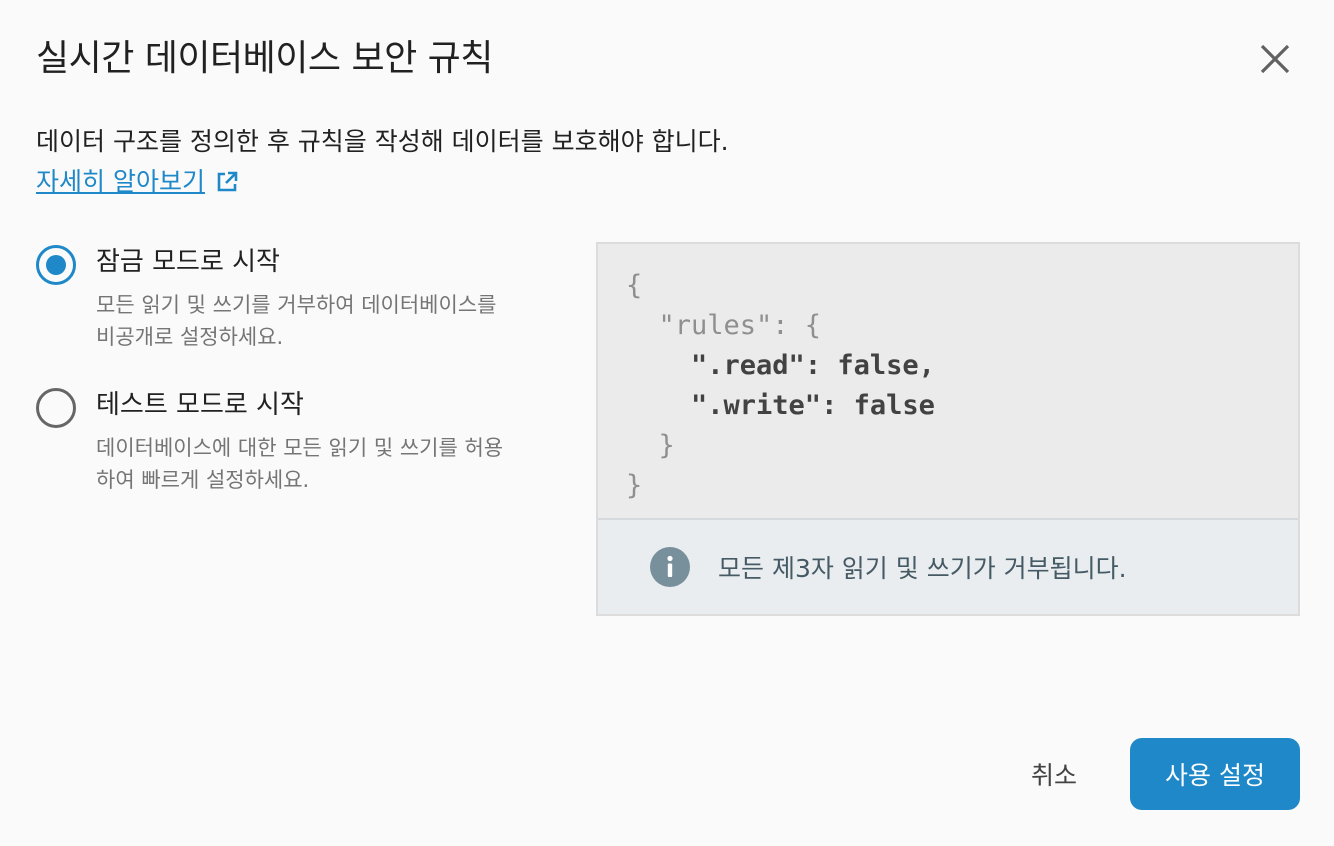 Image resolution: width=1334 pixels, height=846 pixels. What do you see at coordinates (837, 405) in the screenshot?
I see `code-write-sep: :` at bounding box center [837, 405].